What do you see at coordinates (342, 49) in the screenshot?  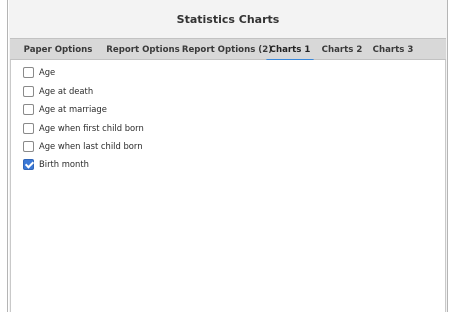 I see `tab-charts-2: Charts 2` at bounding box center [342, 49].